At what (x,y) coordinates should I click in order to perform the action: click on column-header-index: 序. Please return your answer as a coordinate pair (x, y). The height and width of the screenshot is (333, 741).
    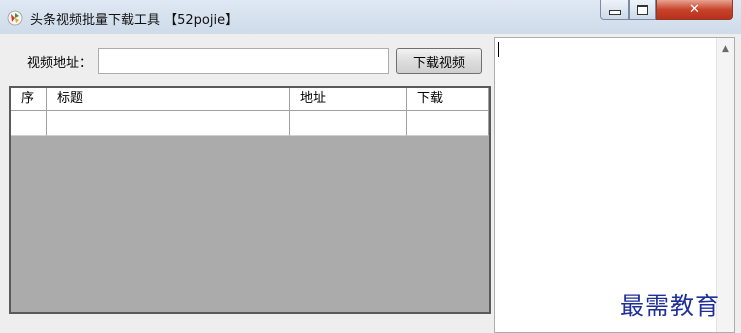
    Looking at the image, I should click on (29, 99).